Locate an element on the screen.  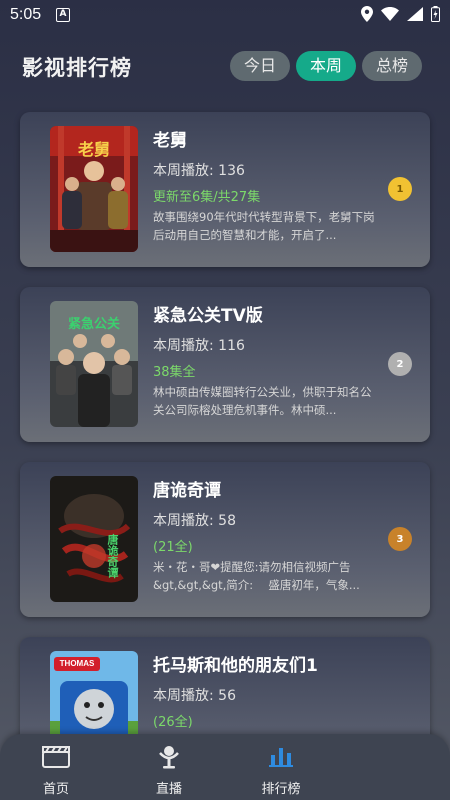
poster-image: 唐诡奇谭 is located at coordinates (94, 539).